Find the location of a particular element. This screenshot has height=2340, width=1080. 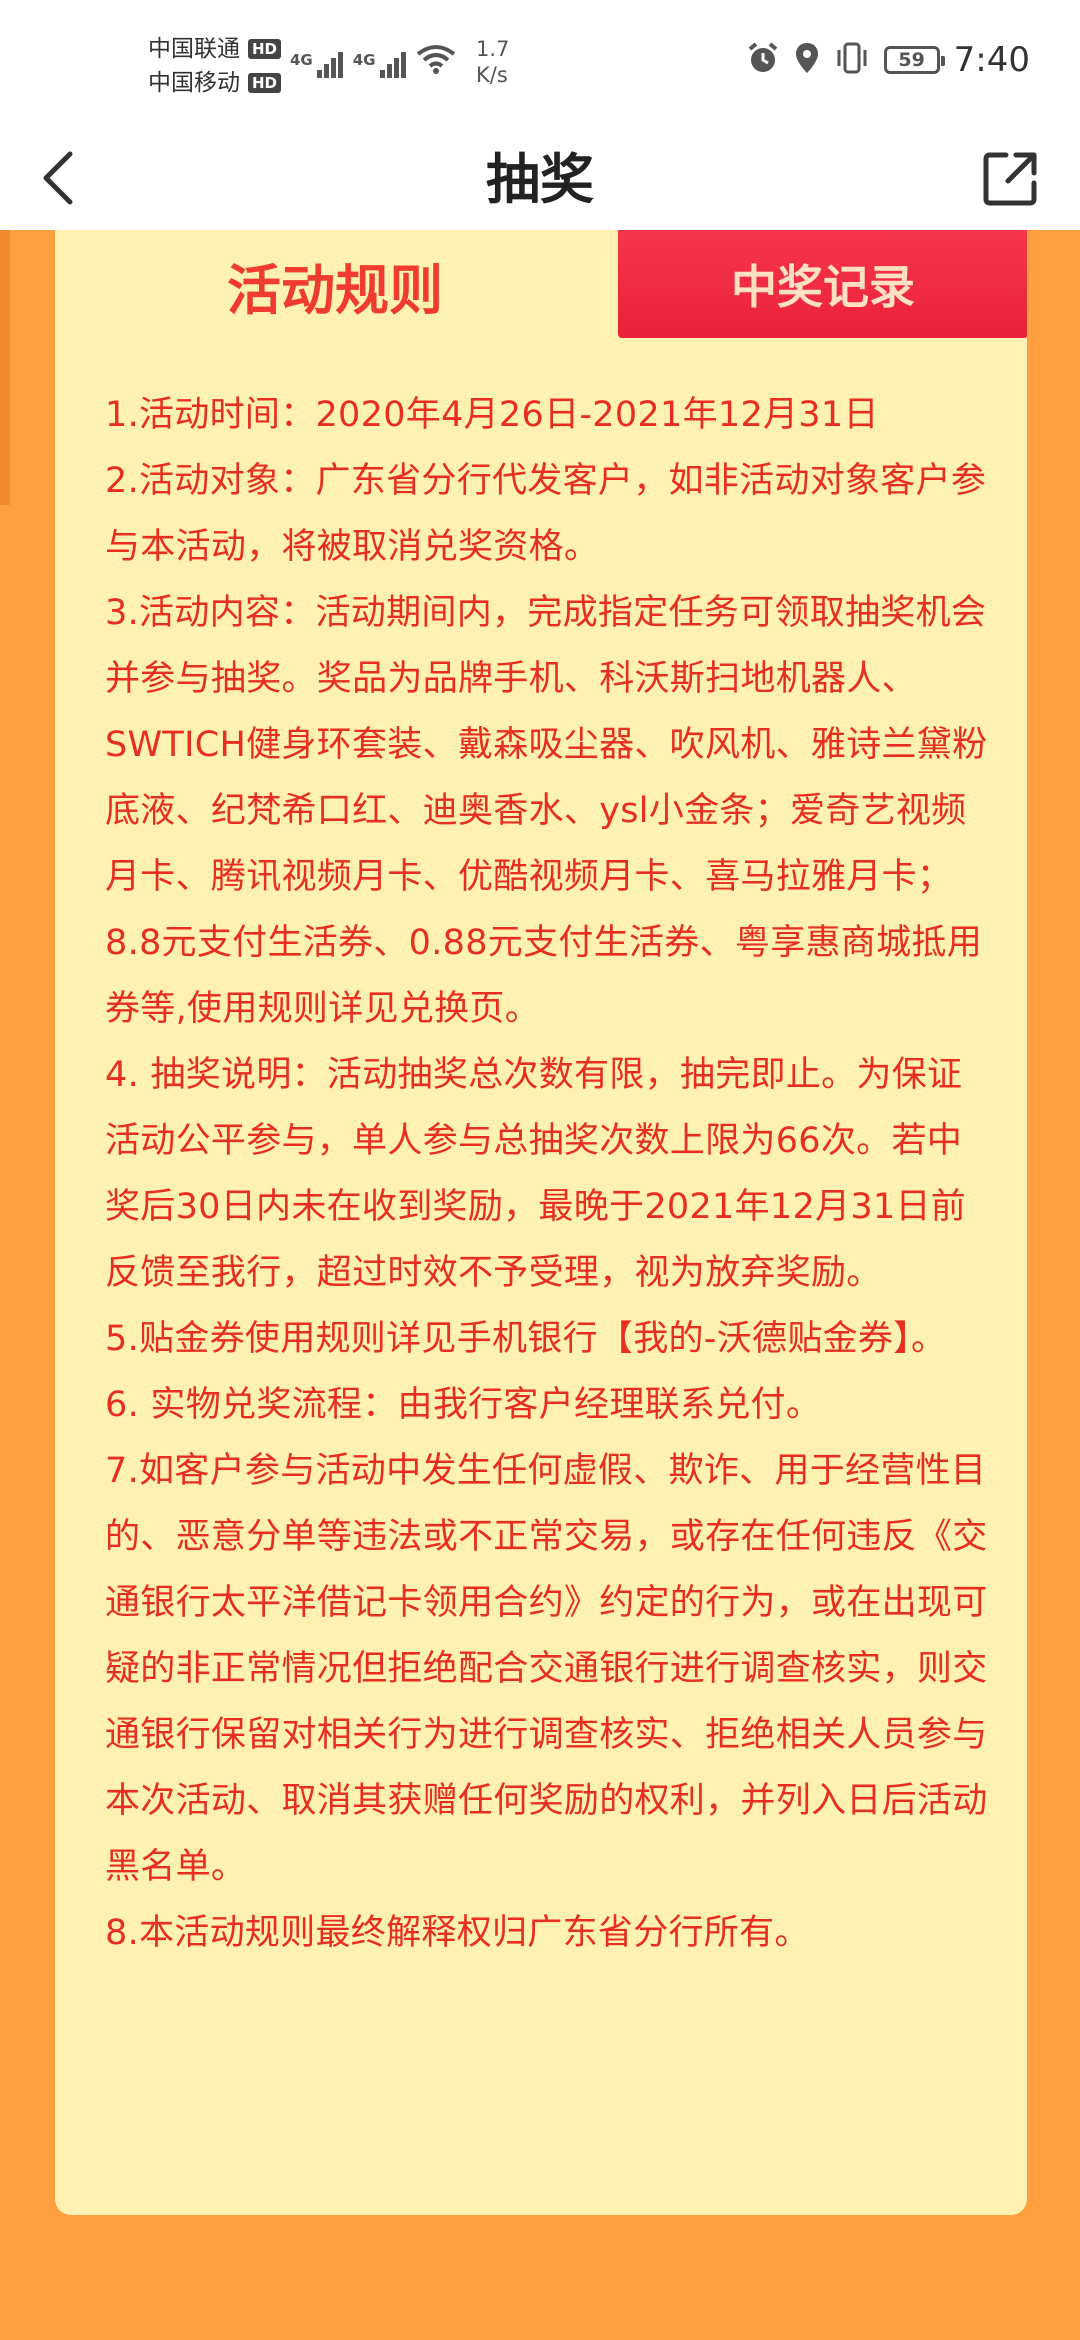

header-bar: 抽奖 is located at coordinates (540, 180).